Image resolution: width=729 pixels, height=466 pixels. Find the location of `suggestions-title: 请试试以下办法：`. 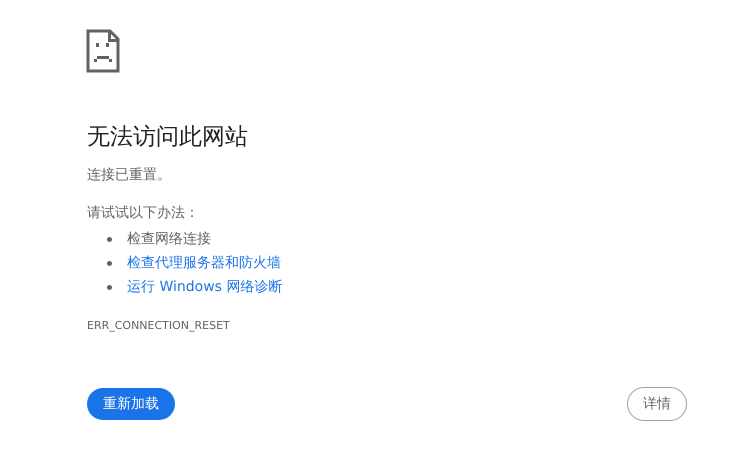

suggestions-title: 请试试以下办法： is located at coordinates (143, 213).